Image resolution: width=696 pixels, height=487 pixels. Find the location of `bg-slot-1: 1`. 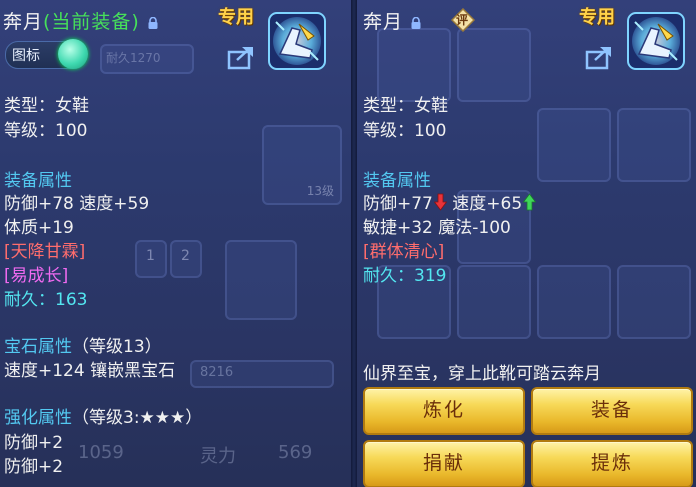

bg-slot-1: 1 is located at coordinates (151, 259).